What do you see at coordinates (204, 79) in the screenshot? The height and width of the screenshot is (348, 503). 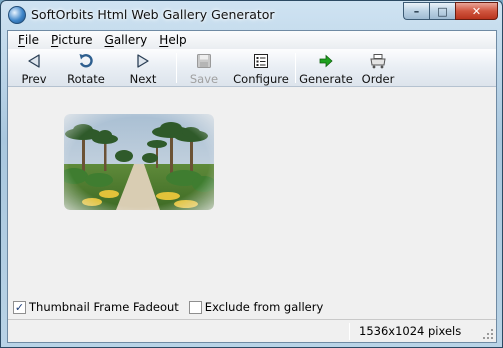 I see `save-label: Save` at bounding box center [204, 79].